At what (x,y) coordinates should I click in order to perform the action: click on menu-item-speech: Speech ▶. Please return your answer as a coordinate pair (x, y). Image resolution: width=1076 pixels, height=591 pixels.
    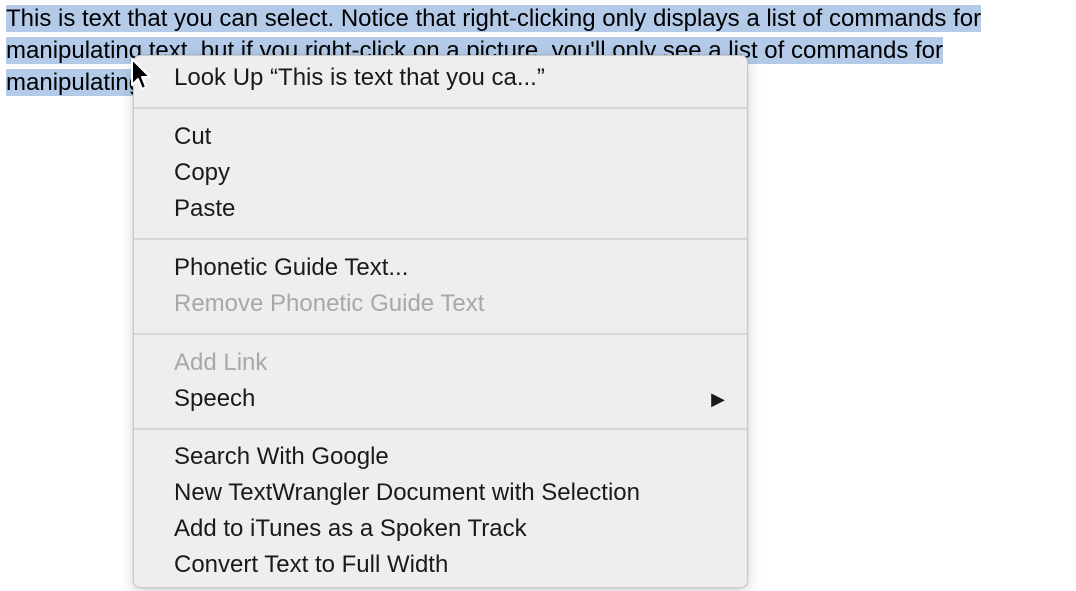
    Looking at the image, I should click on (440, 399).